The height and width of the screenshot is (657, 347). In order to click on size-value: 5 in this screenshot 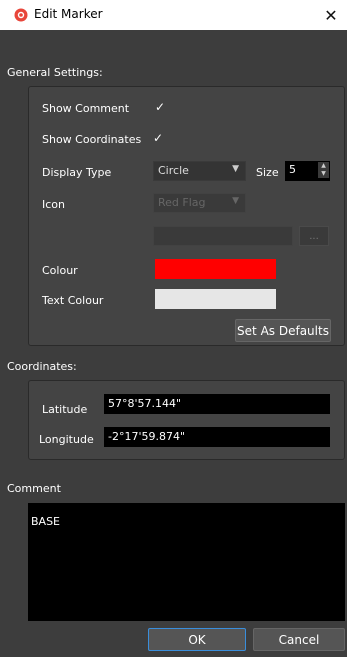, I will do `click(292, 169)`.